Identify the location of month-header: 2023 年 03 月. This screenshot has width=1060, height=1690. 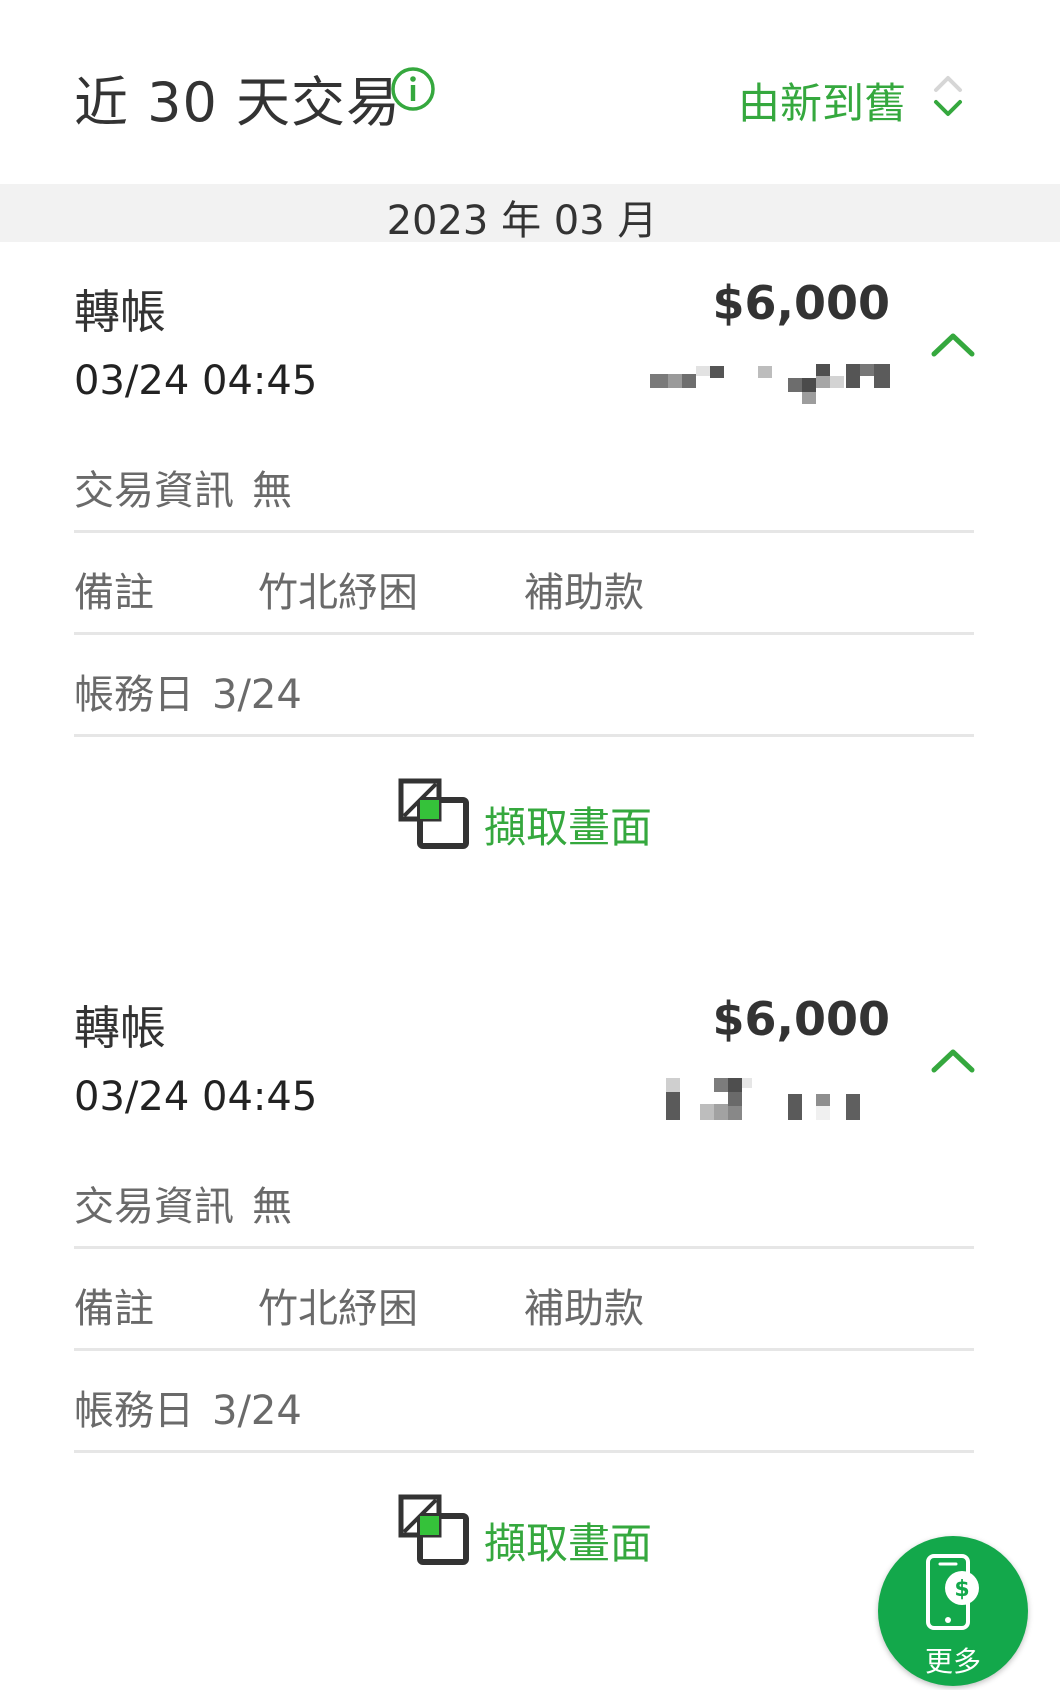
(530, 214).